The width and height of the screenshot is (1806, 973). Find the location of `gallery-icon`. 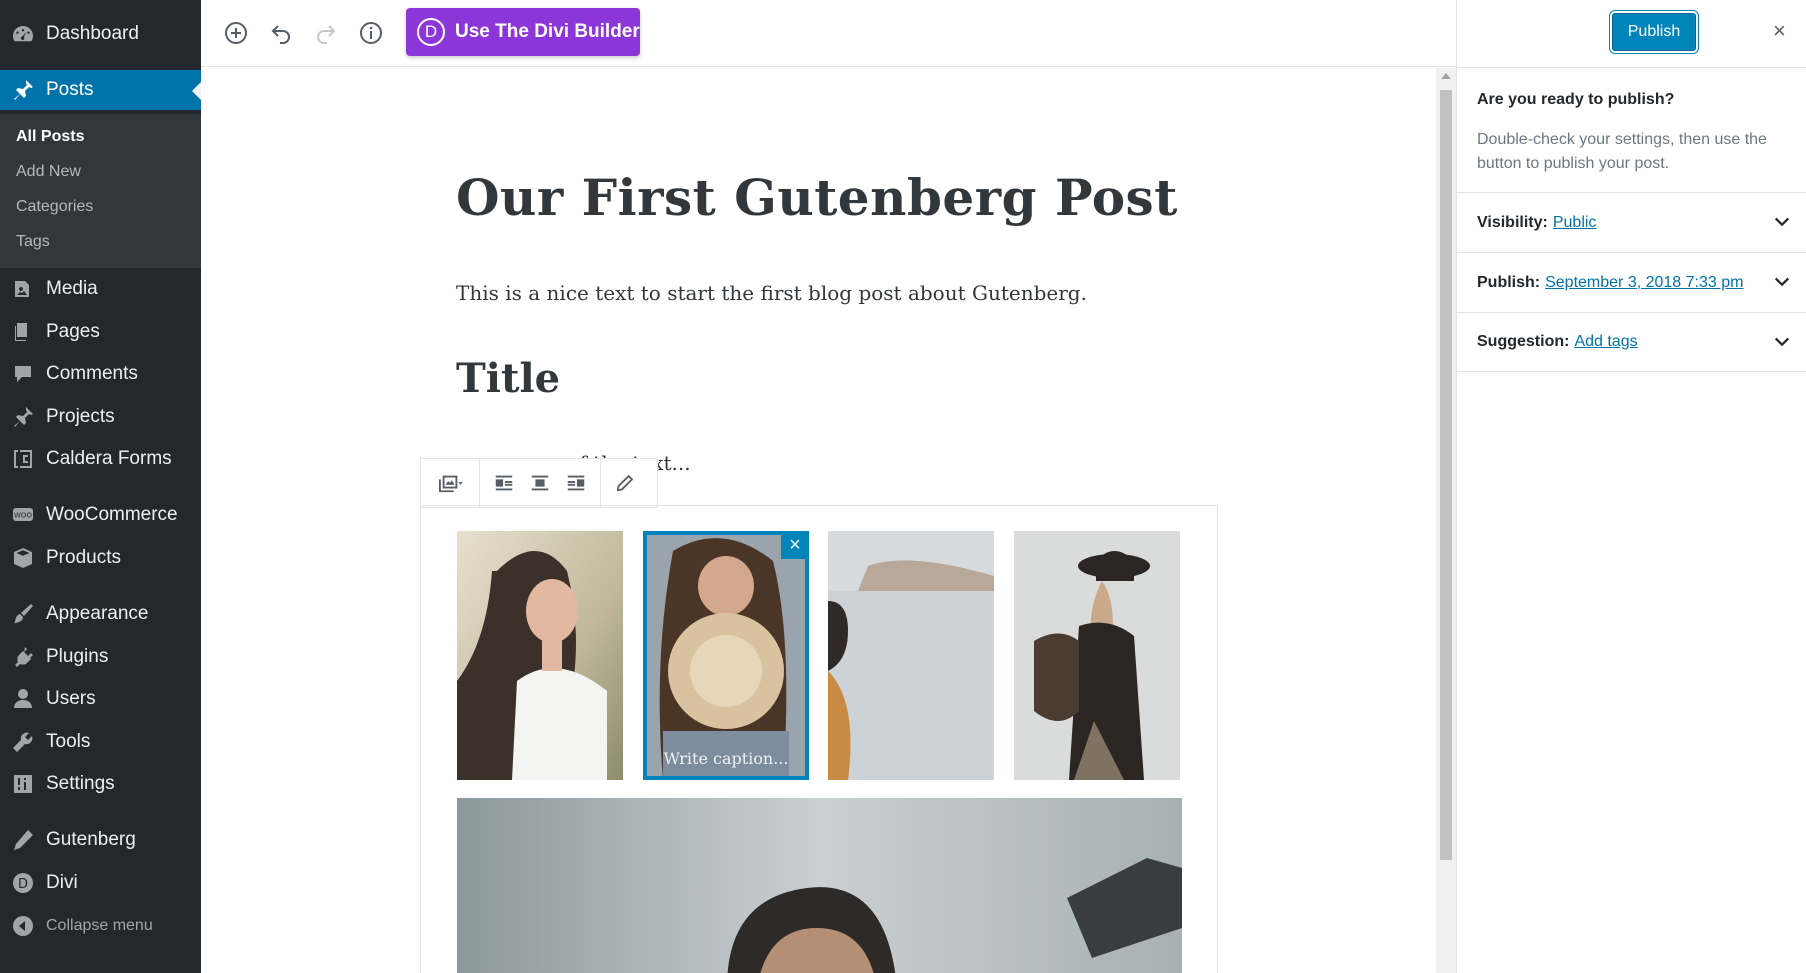

gallery-icon is located at coordinates (451, 484).